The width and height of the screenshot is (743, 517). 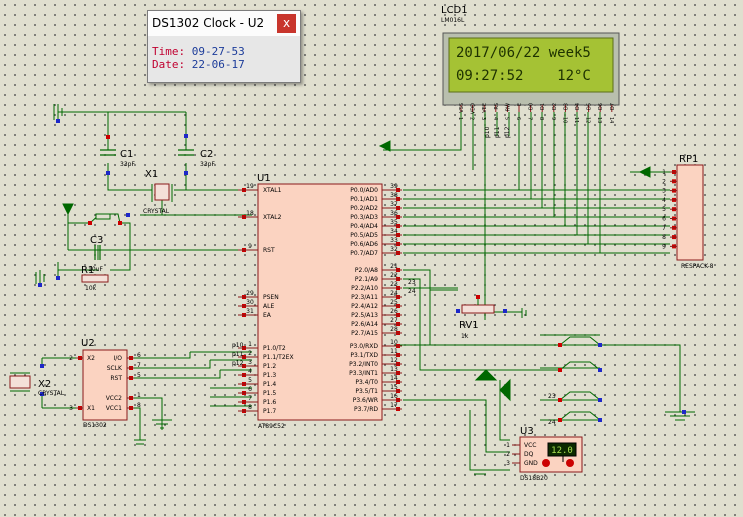 I want to click on u2-pin-name: X1, so click(x=91, y=408).